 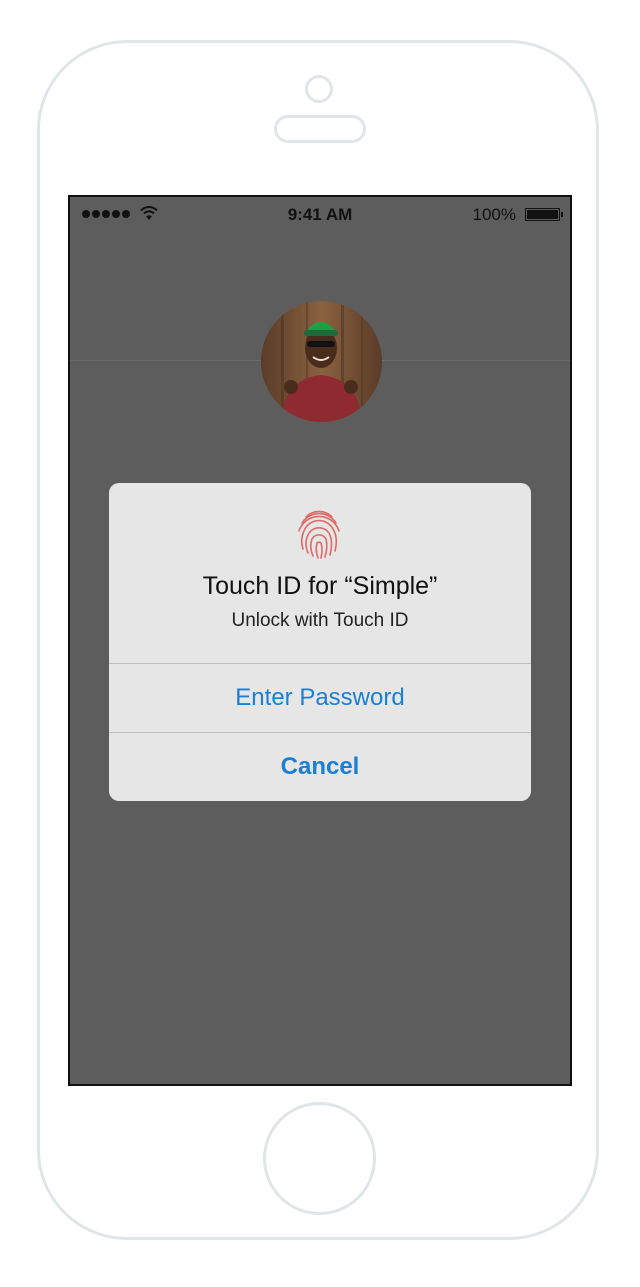 What do you see at coordinates (319, 1158) in the screenshot?
I see `home-button` at bounding box center [319, 1158].